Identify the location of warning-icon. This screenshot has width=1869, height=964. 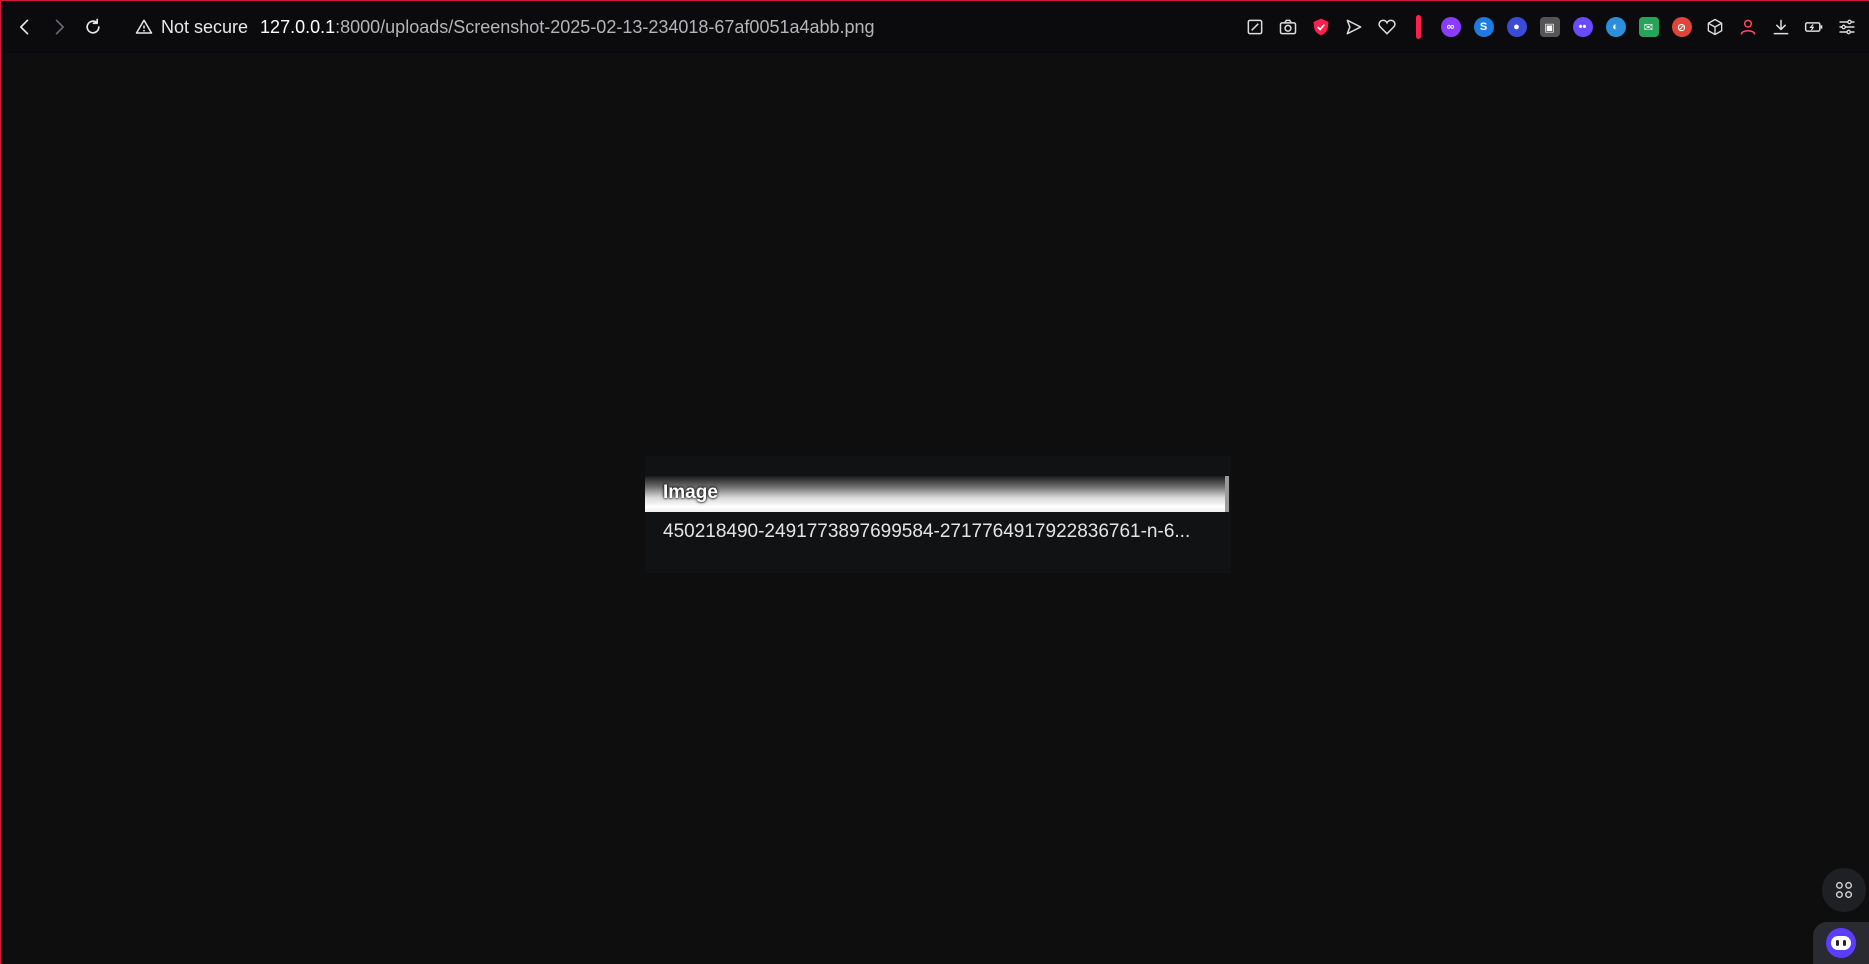
(144, 26).